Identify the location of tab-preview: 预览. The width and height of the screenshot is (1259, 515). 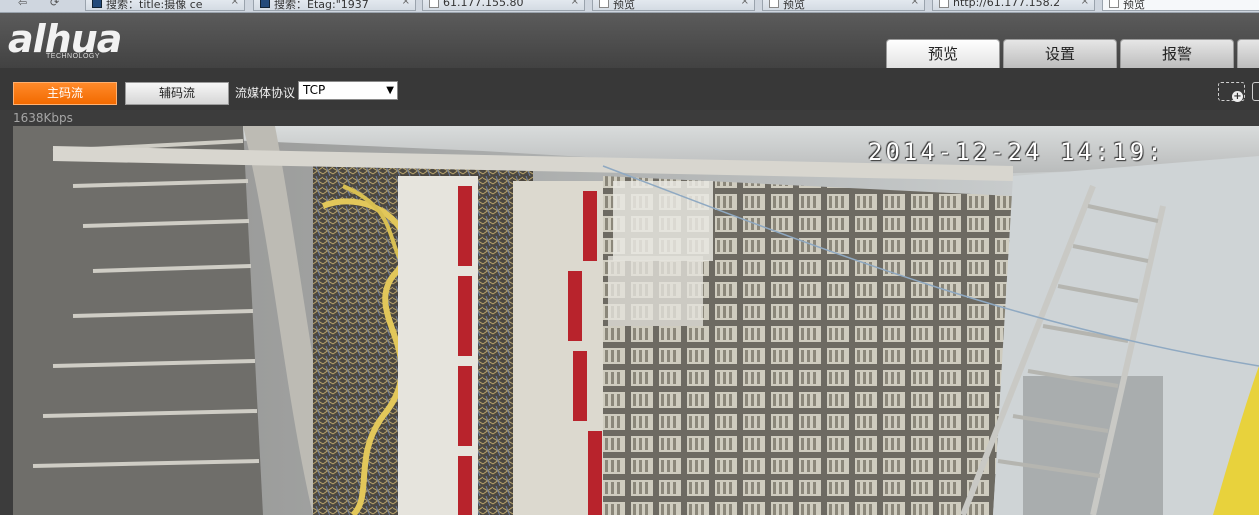
(943, 53).